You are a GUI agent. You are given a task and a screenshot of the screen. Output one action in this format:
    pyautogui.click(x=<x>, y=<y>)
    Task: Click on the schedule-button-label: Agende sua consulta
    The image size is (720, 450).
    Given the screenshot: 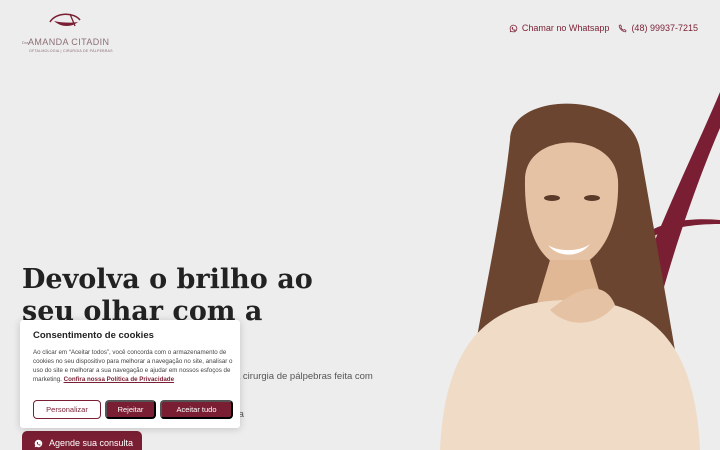 What is the action you would take?
    pyautogui.click(x=91, y=443)
    